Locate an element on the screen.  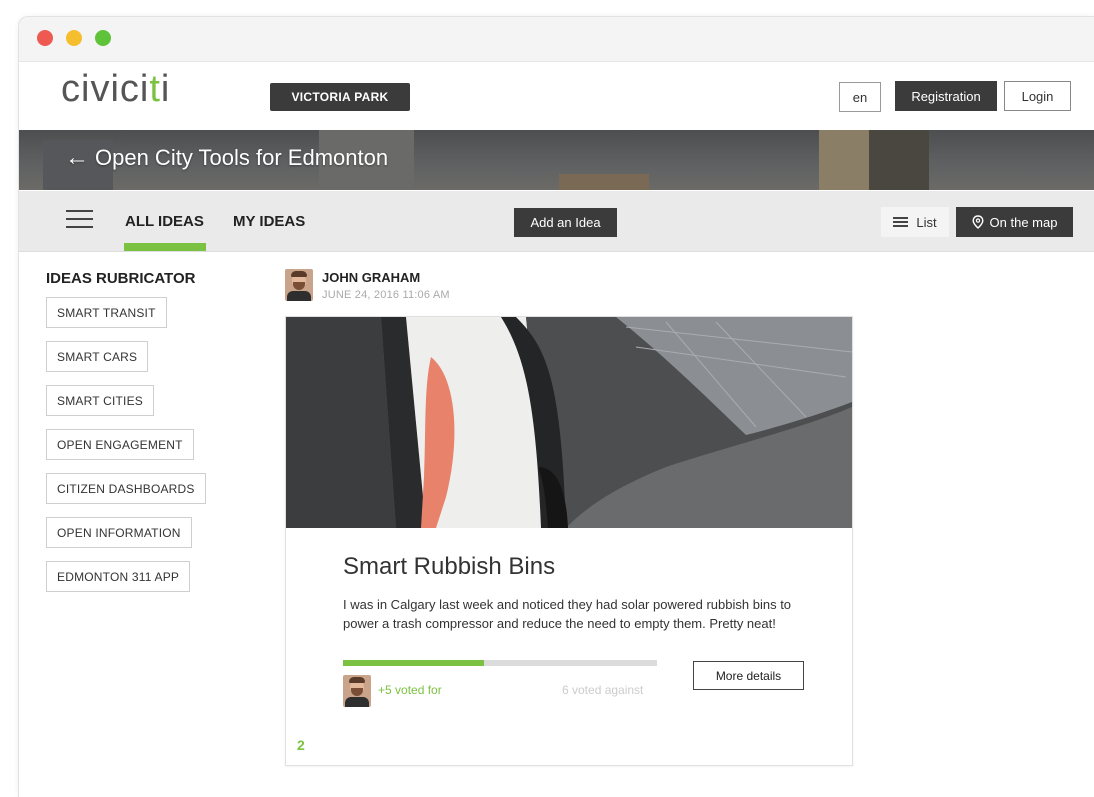
rubric-smart-cities: SMART CITIES is located at coordinates (100, 400).